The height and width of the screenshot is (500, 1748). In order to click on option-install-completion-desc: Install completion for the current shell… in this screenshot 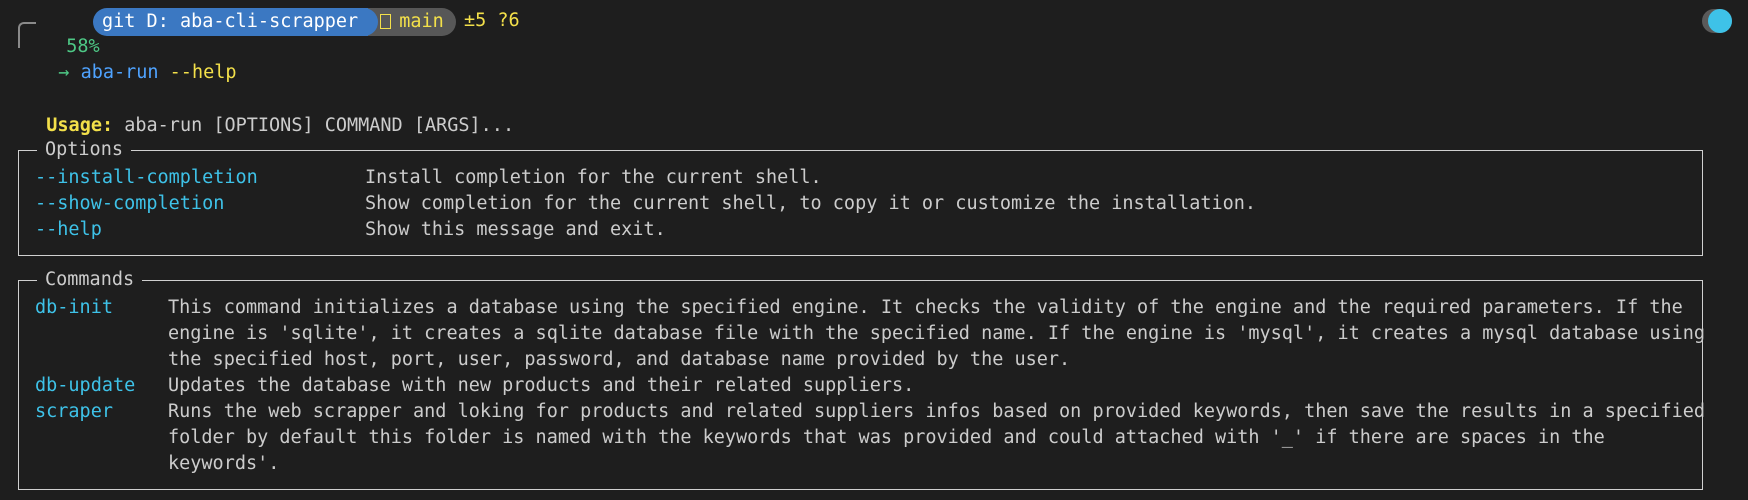, I will do `click(593, 177)`.